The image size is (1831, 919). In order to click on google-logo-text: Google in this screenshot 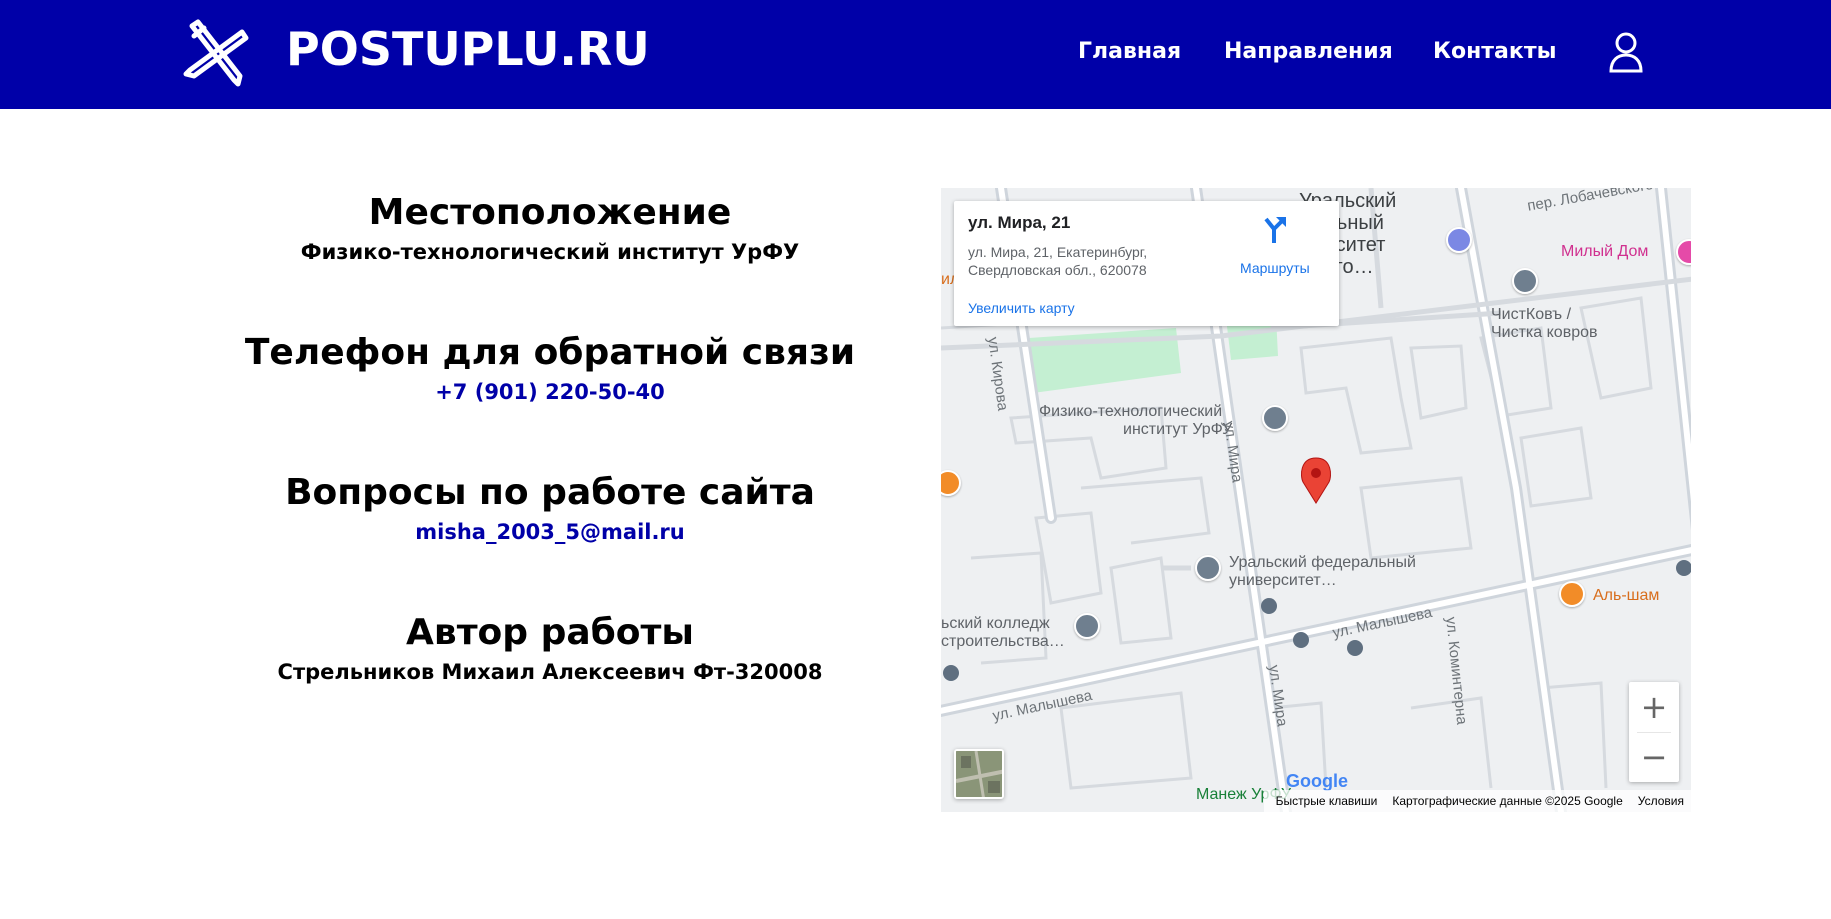, I will do `click(1317, 781)`.